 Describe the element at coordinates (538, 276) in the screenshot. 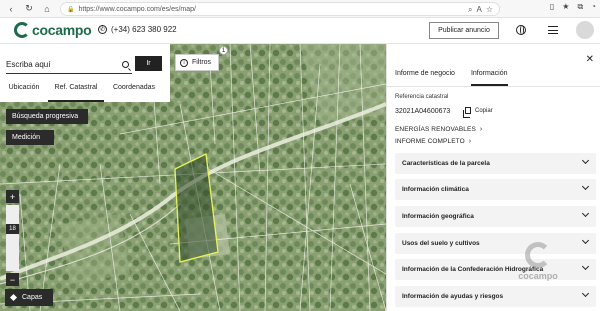

I see `watermark-text: cocampo` at that location.